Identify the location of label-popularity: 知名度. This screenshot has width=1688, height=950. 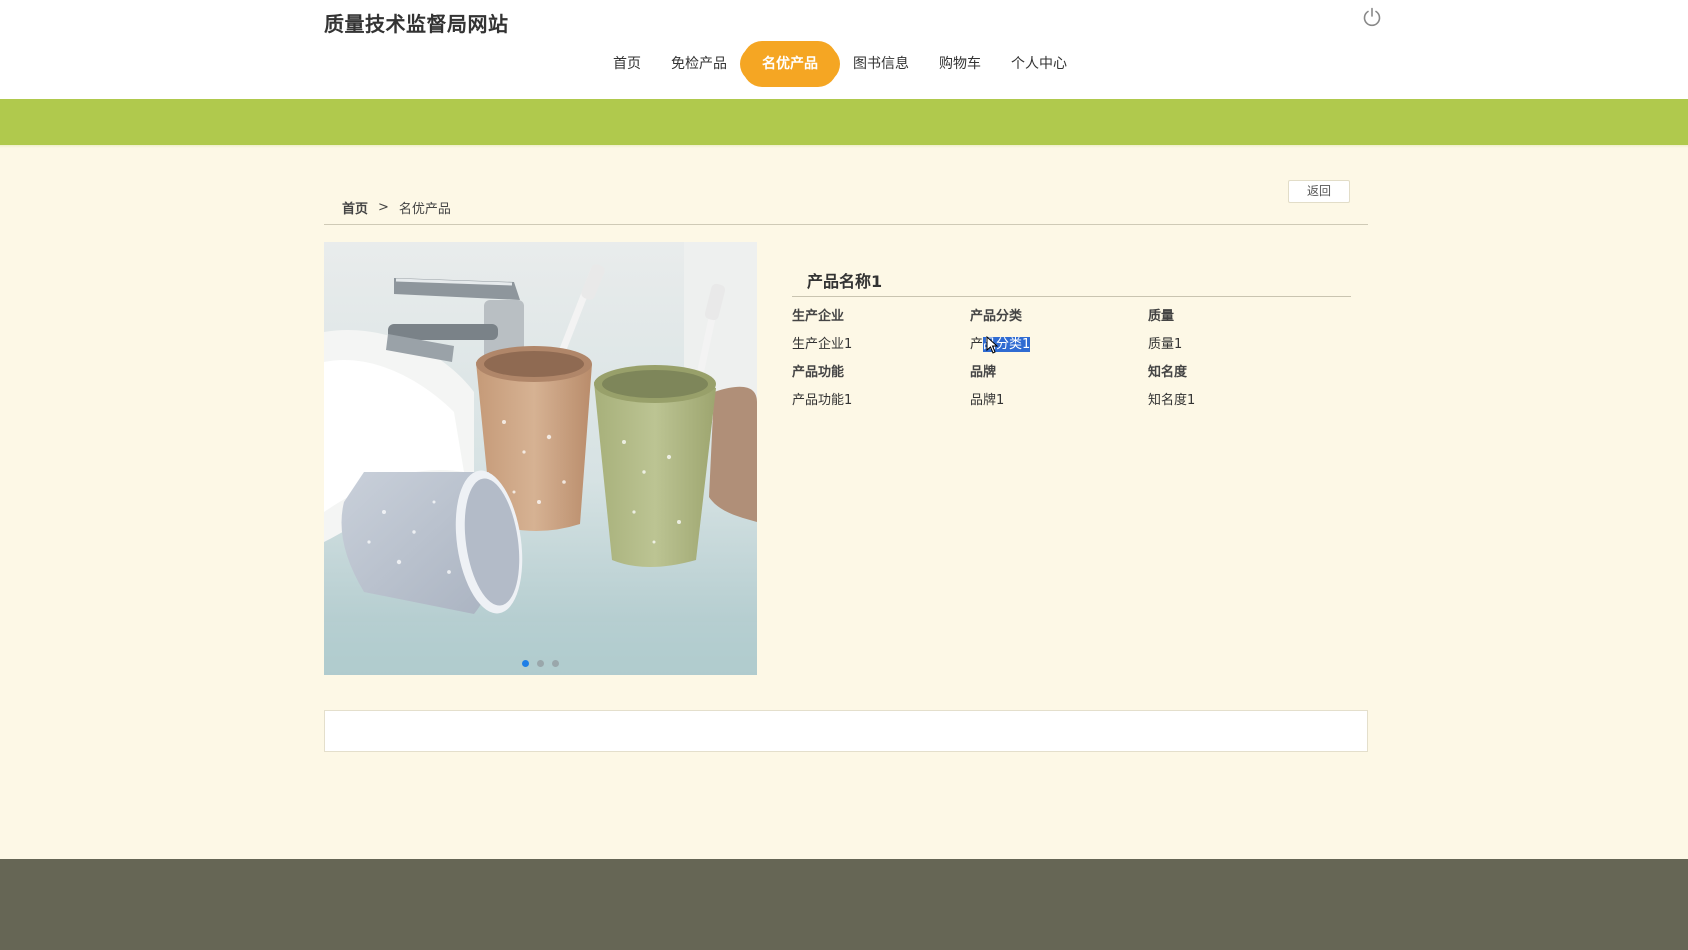
(1168, 372).